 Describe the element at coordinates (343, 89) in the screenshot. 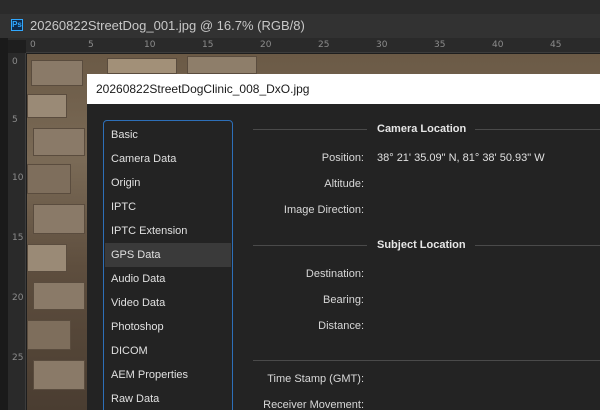

I see `dialog-titlebar: 20260822StreetDogClinic_008_DxO.jpg` at that location.